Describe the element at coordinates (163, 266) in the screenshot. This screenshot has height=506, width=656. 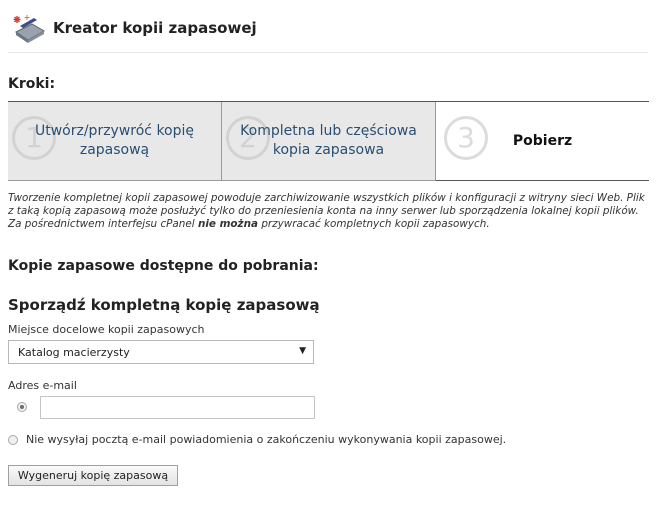
I see `available-backups-heading: Kopie zapasowe dostępne do pobrania:` at that location.